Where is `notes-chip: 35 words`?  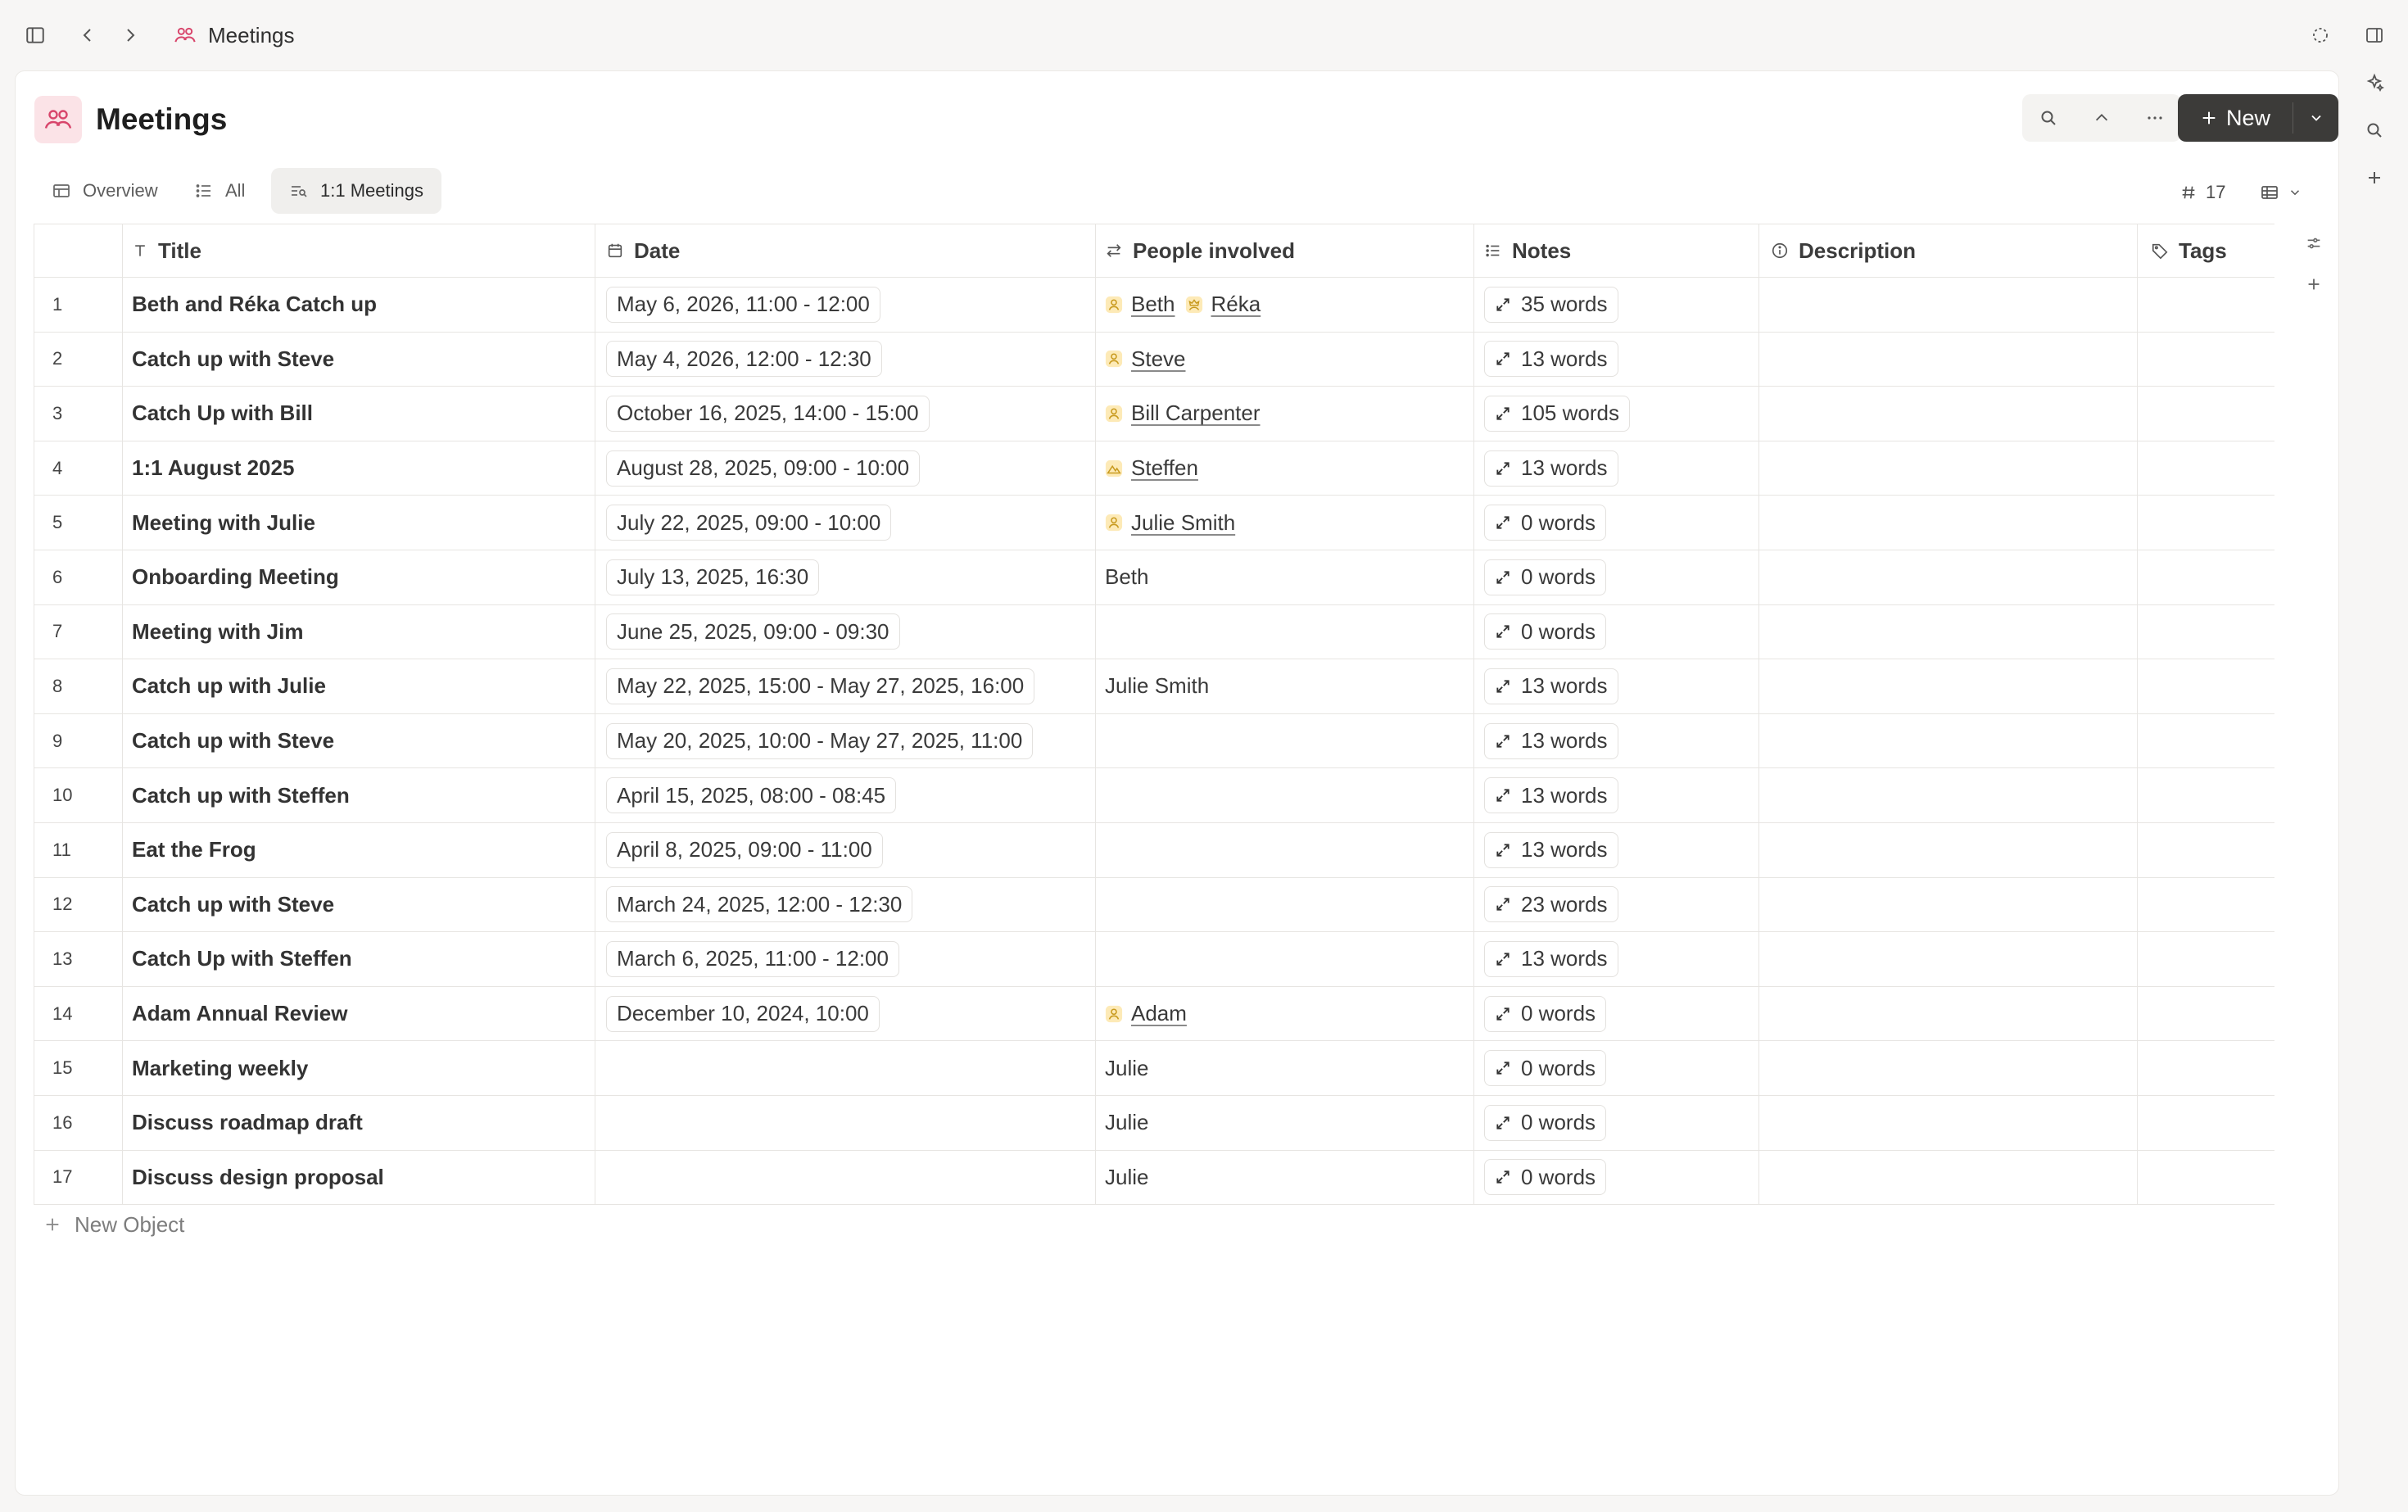
notes-chip: 35 words is located at coordinates (1551, 305).